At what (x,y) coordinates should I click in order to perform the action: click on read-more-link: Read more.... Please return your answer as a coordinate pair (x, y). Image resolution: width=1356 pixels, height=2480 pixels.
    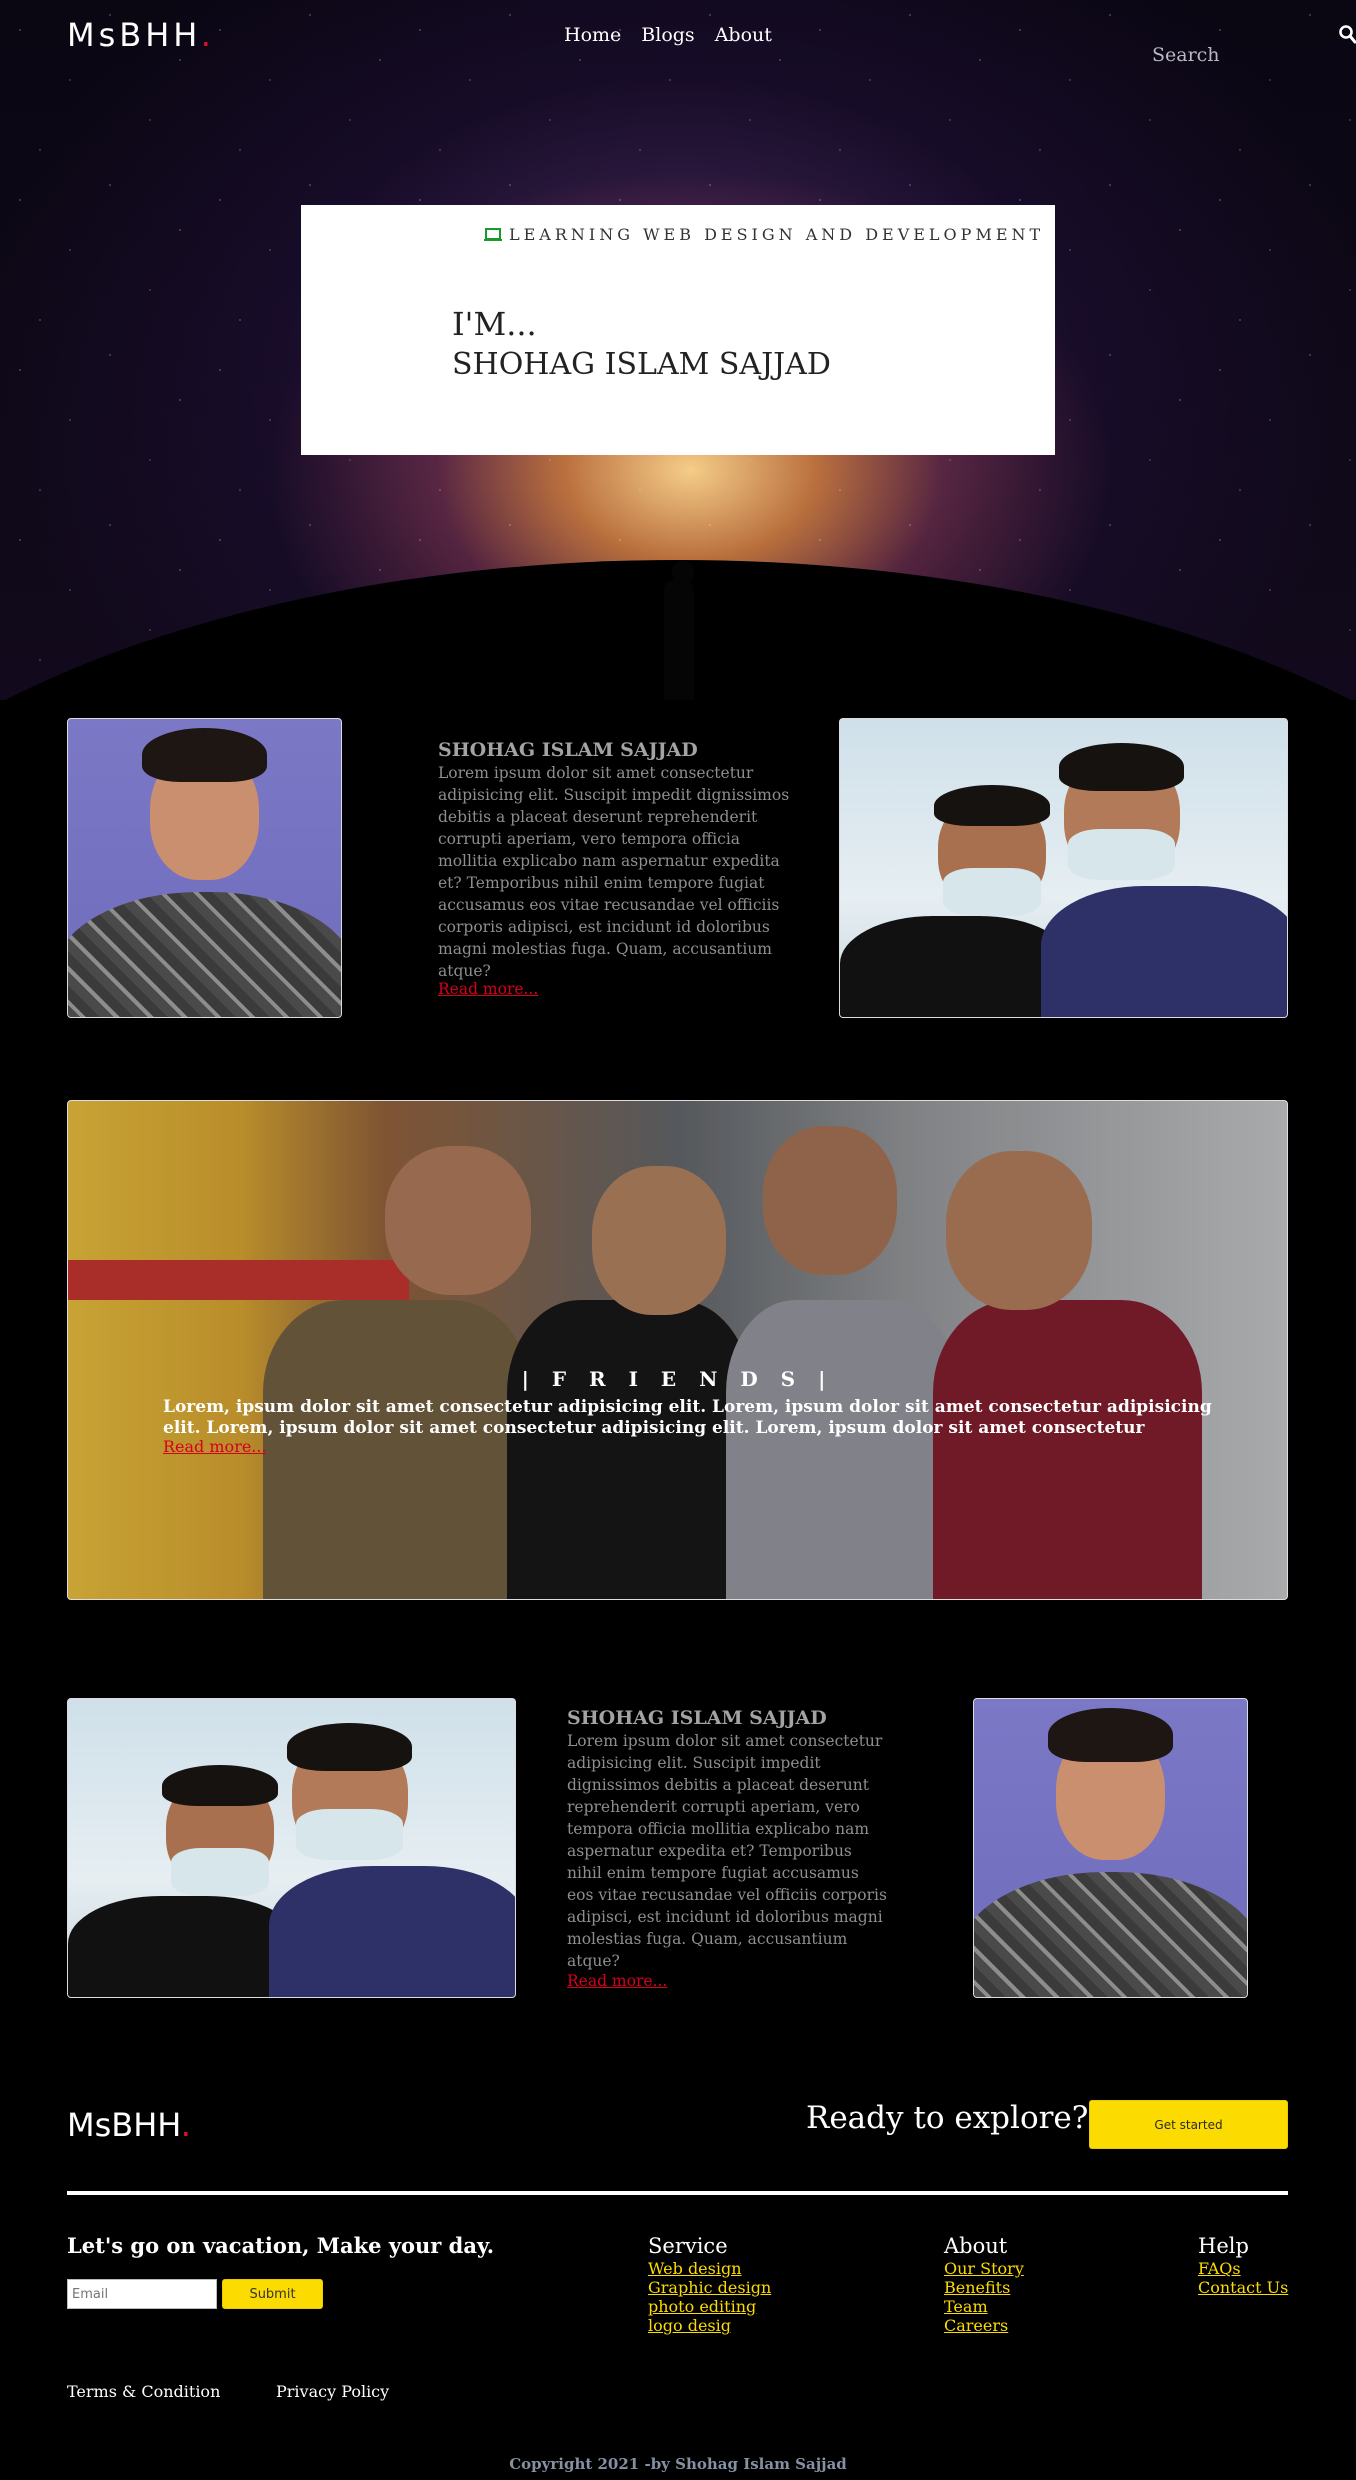
    Looking at the image, I should click on (488, 989).